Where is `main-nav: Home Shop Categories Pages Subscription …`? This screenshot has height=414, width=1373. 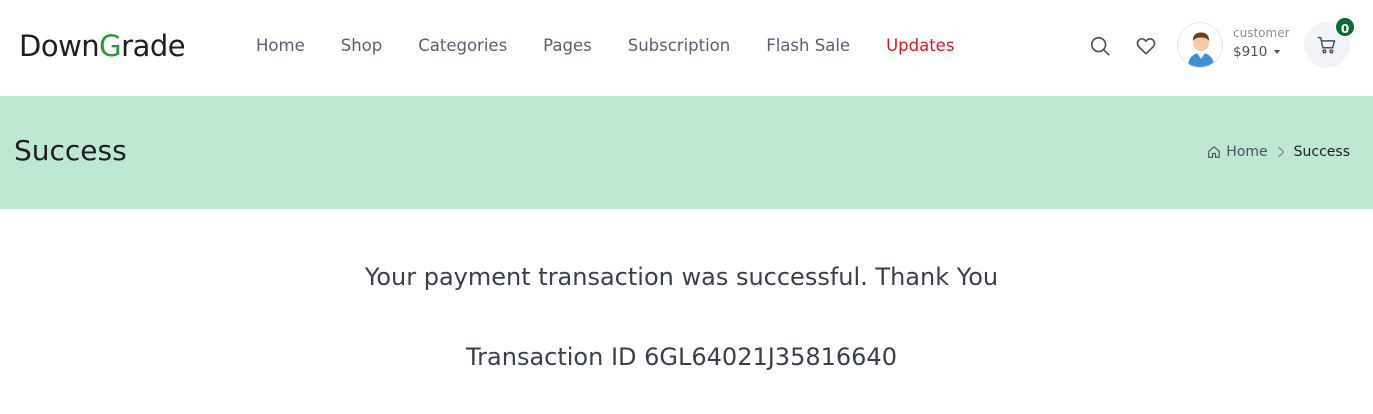
main-nav: Home Shop Categories Pages Subscription … is located at coordinates (623, 46).